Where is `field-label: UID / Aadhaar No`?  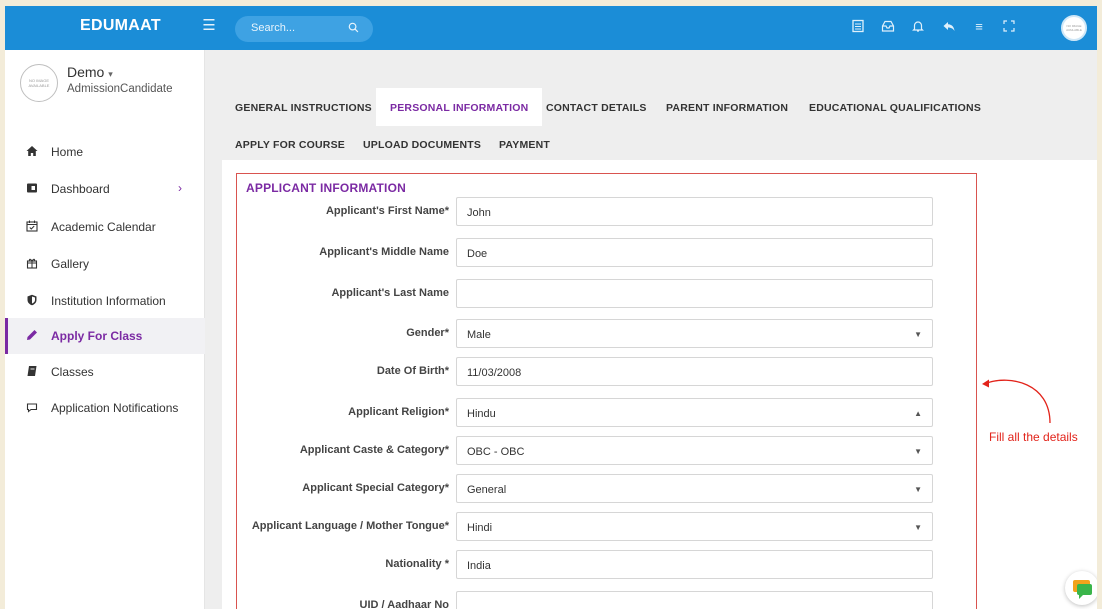
field-label: UID / Aadhaar No is located at coordinates (404, 604).